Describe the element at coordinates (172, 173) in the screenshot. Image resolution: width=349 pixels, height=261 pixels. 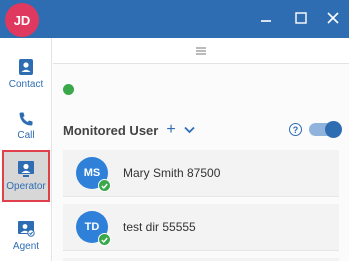
I see `contact-name: Mary Smith 87500` at that location.